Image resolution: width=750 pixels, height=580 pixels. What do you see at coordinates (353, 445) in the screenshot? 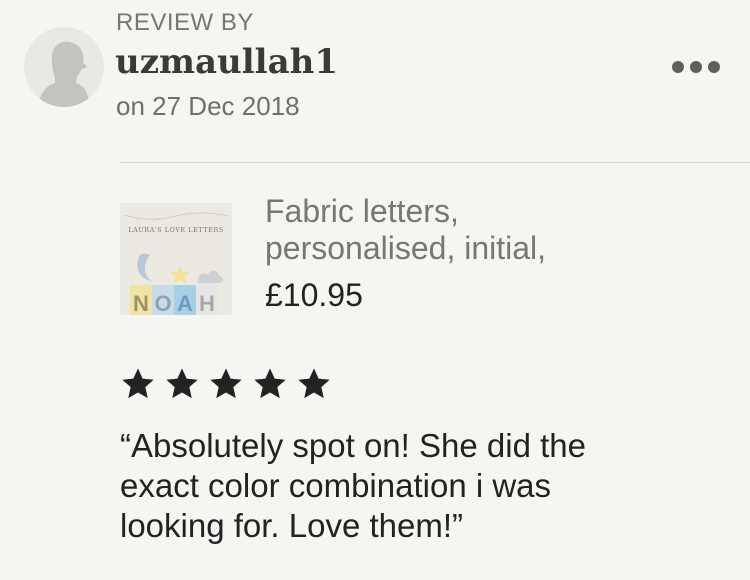
I see `review-text-line: “Absolutely spot on! She did the` at bounding box center [353, 445].